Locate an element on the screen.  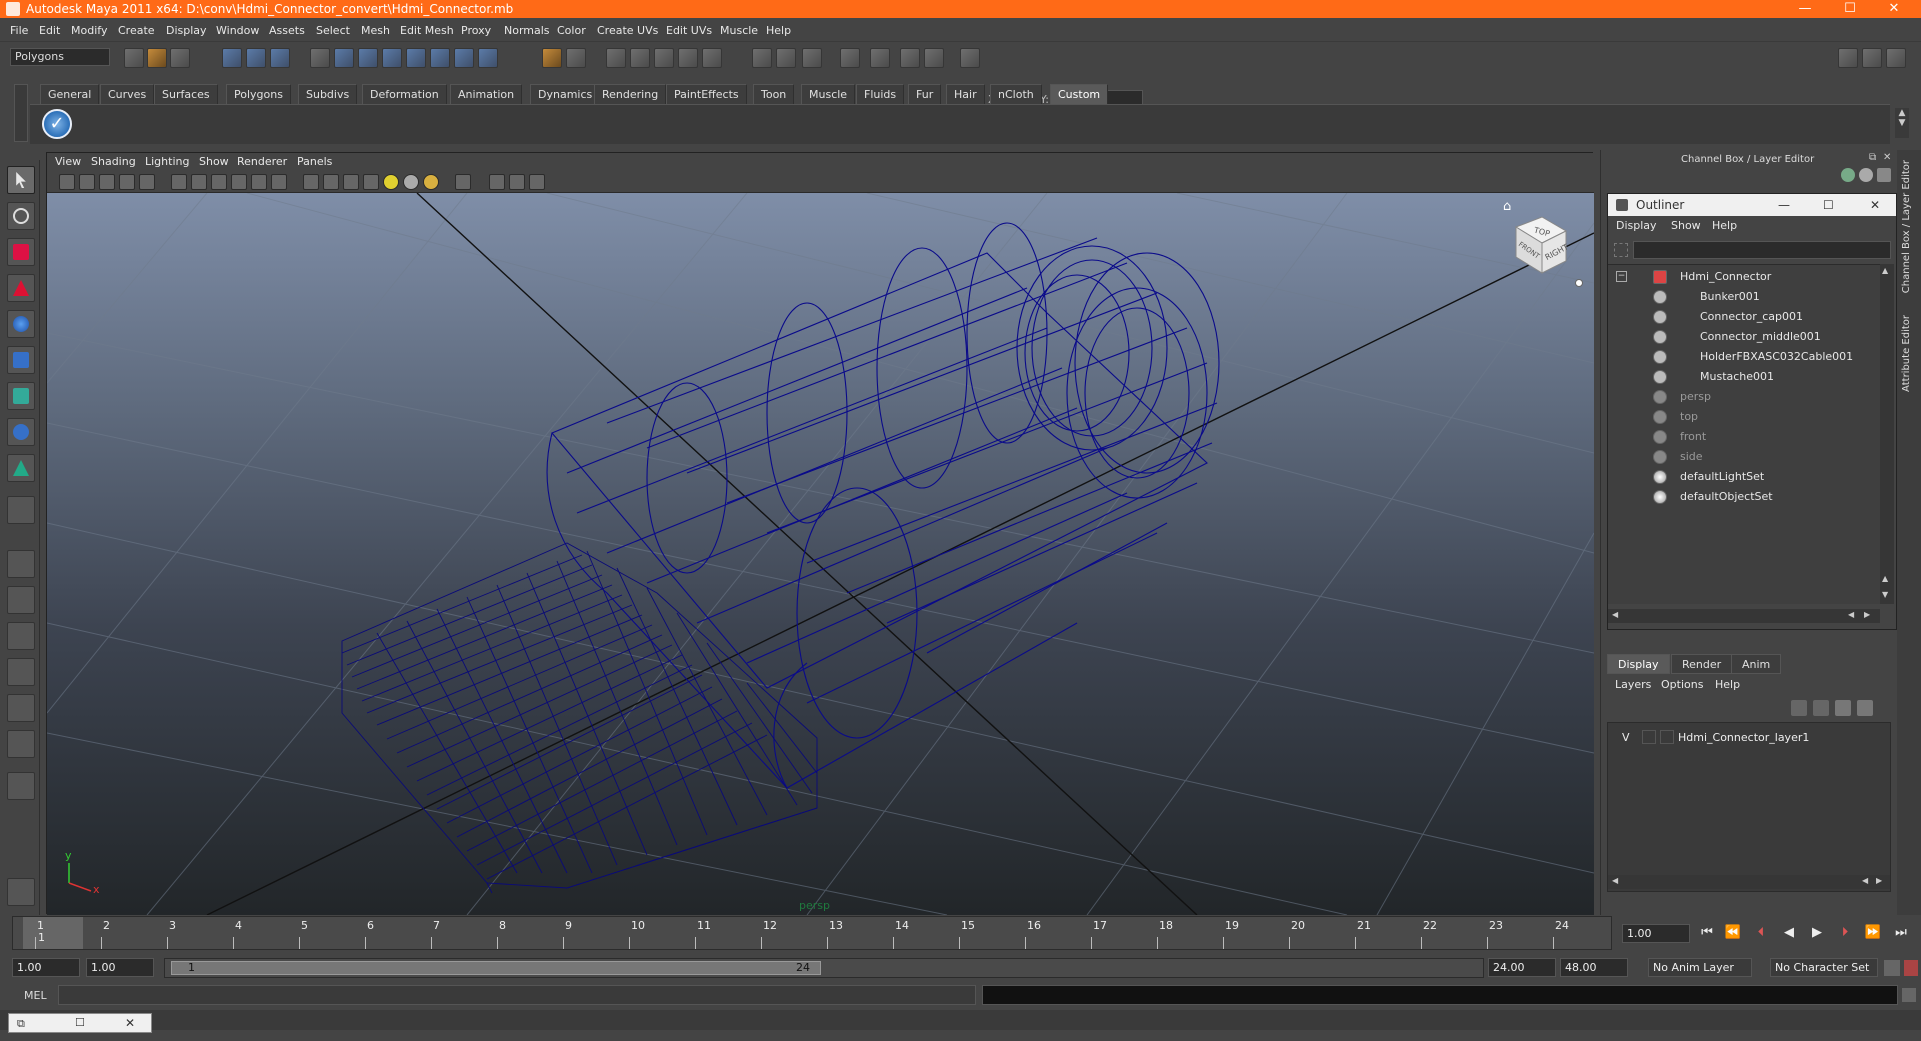
shelf-scroll-icon: ▲ ▼ is located at coordinates (1902, 123).